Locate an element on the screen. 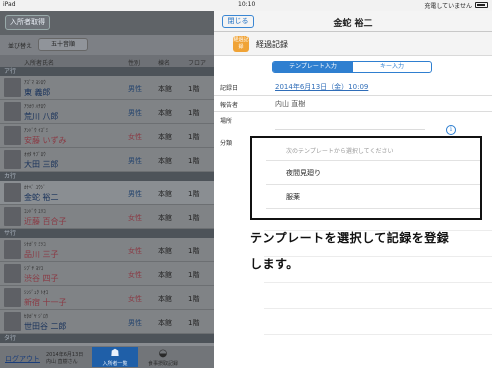 The height and width of the screenshot is (368, 492). section-header: タ行 is located at coordinates (107, 338).